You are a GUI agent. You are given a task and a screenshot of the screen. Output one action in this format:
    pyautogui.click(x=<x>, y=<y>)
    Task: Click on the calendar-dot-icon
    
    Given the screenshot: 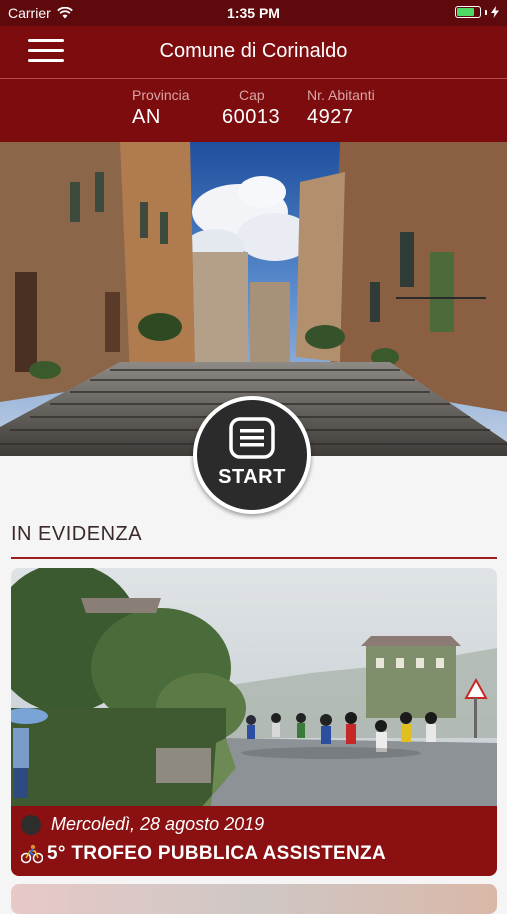 What is the action you would take?
    pyautogui.click(x=31, y=824)
    